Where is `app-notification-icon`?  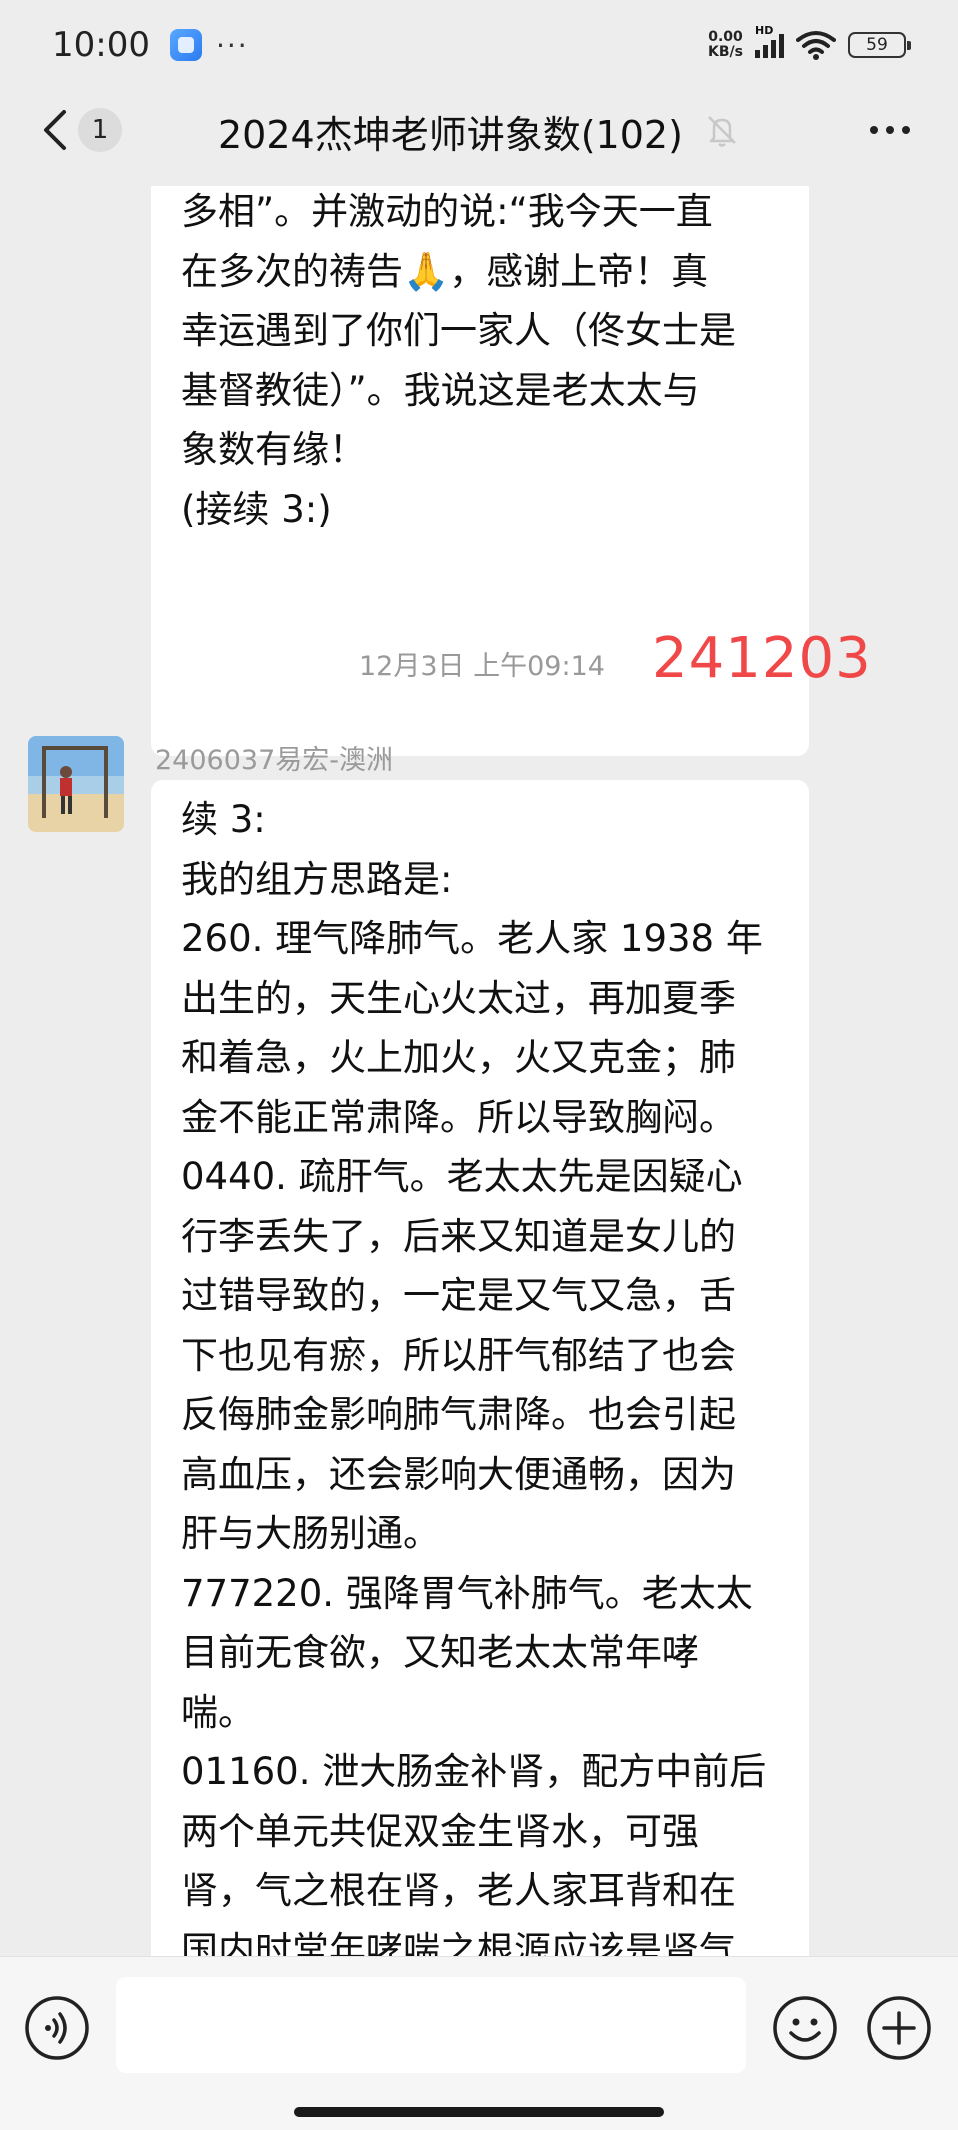 app-notification-icon is located at coordinates (185, 45).